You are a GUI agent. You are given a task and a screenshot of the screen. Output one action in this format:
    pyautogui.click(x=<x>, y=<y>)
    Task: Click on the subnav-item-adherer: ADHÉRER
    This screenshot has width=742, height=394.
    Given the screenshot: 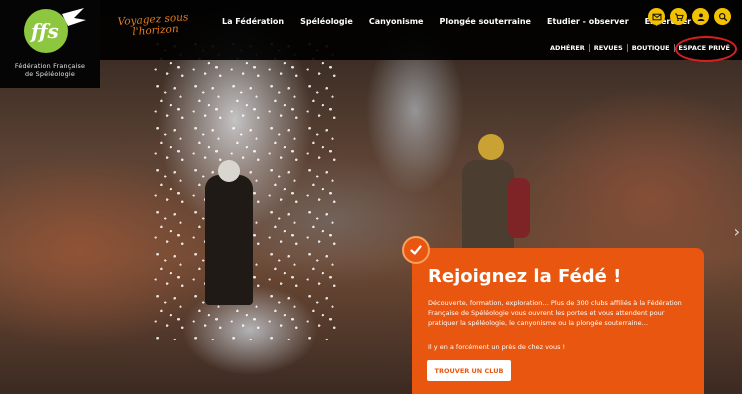 What is the action you would take?
    pyautogui.click(x=567, y=48)
    